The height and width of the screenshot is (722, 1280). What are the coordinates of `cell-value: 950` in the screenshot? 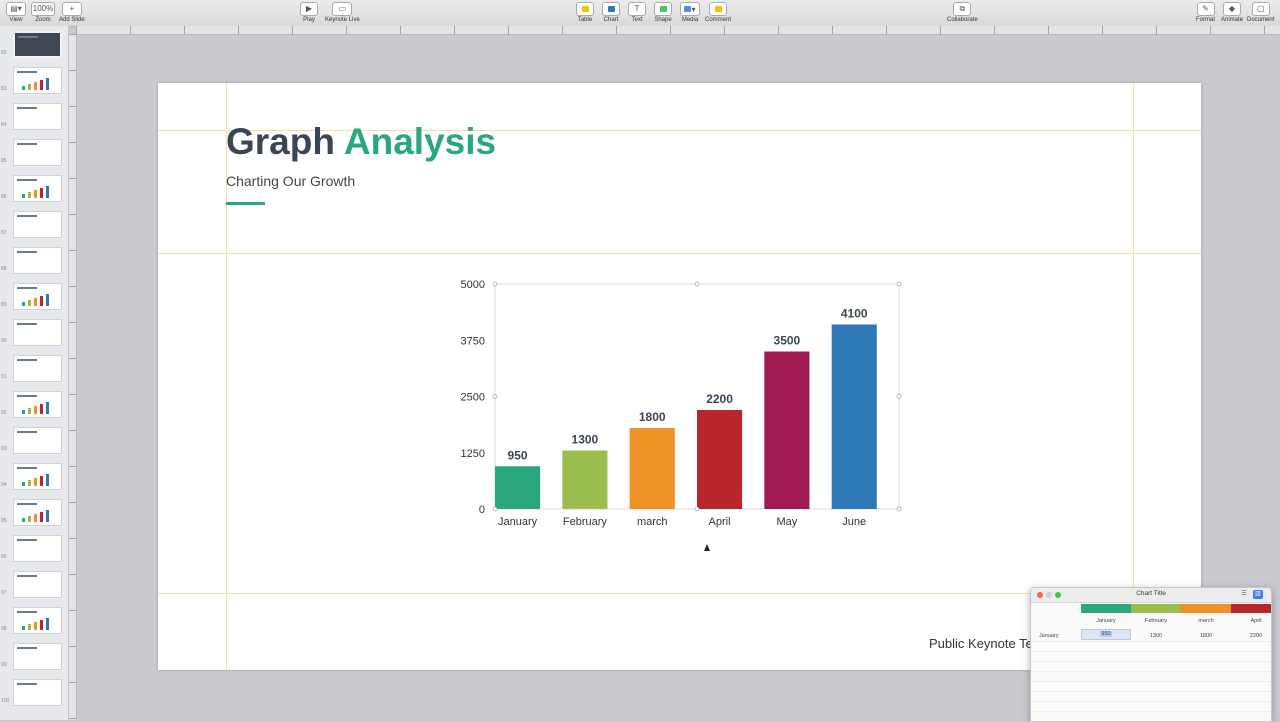 It's located at (1106, 634).